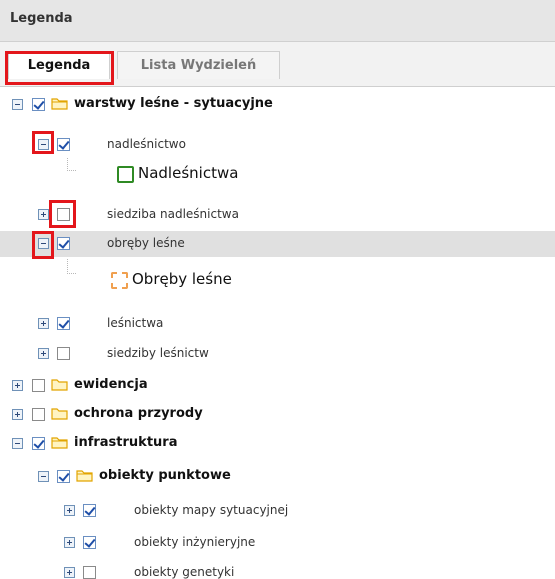 This screenshot has width=555, height=579. What do you see at coordinates (138, 413) in the screenshot?
I see `layer-label-ochrona-przyrody: ochrona przyrody` at bounding box center [138, 413].